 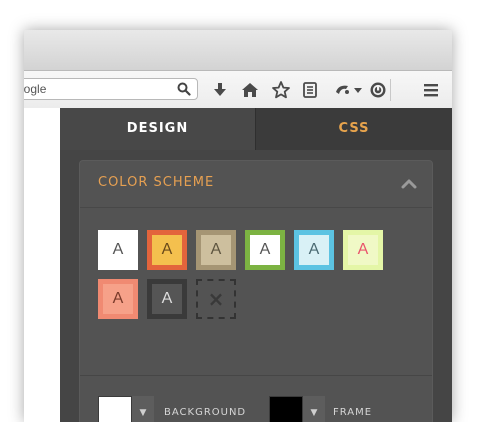 I want to click on home-button, so click(x=250, y=90).